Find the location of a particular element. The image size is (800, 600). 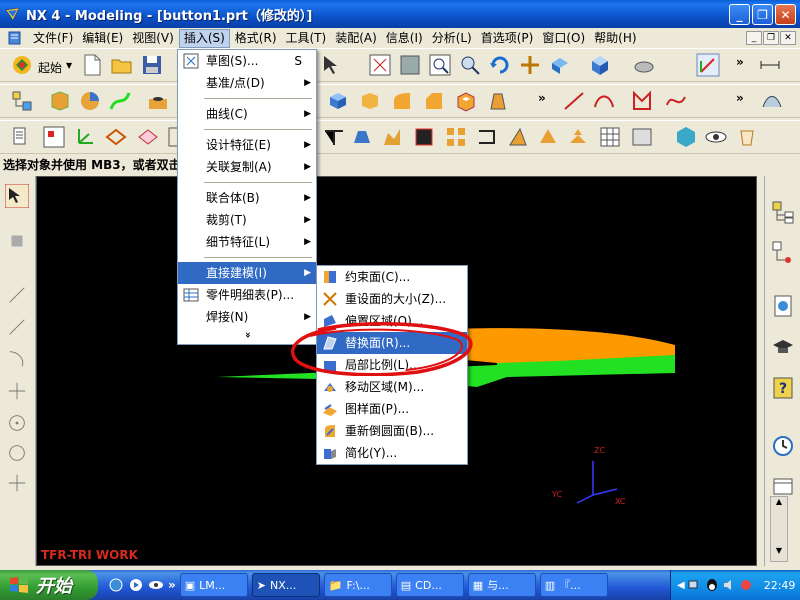

pointer-tool-icon is located at coordinates (332, 65).